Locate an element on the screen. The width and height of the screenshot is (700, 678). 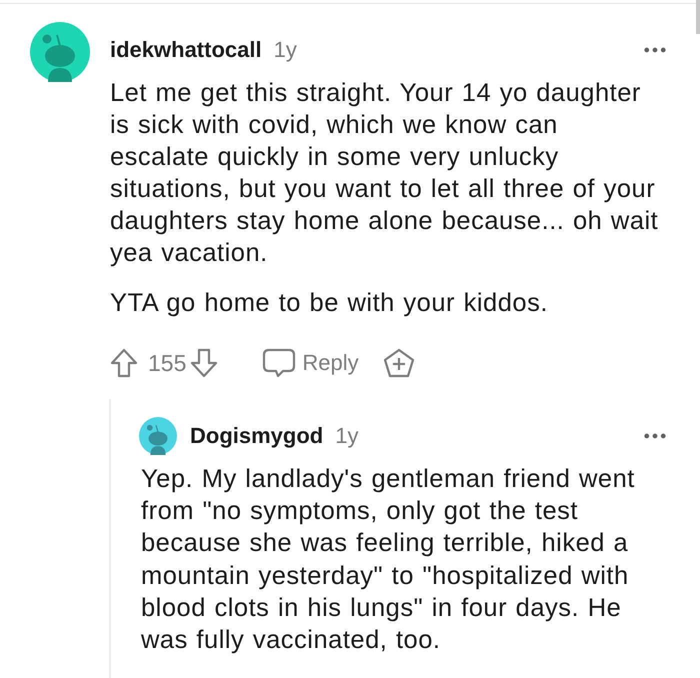
pentagon-plus-icon is located at coordinates (398, 363).